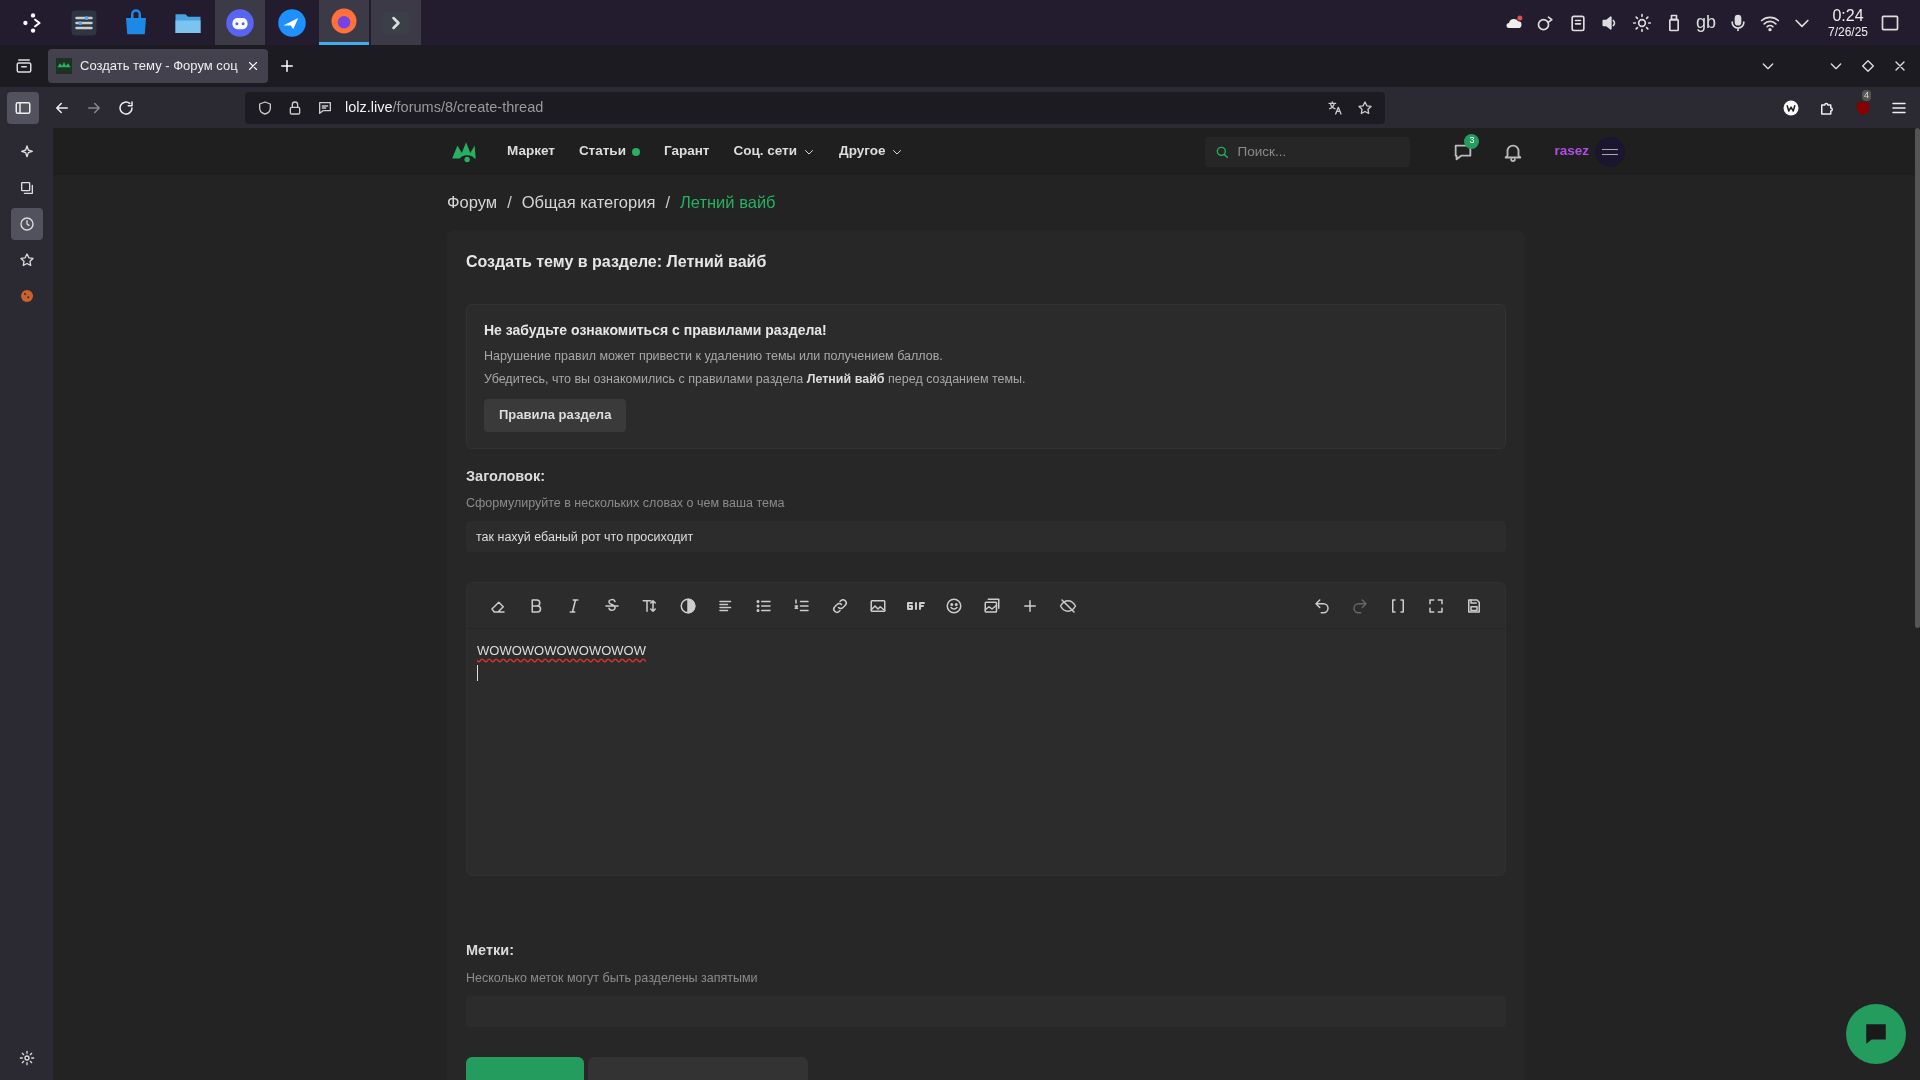 The width and height of the screenshot is (1920, 1080). I want to click on breadcrumb-link: Форум, so click(472, 202).